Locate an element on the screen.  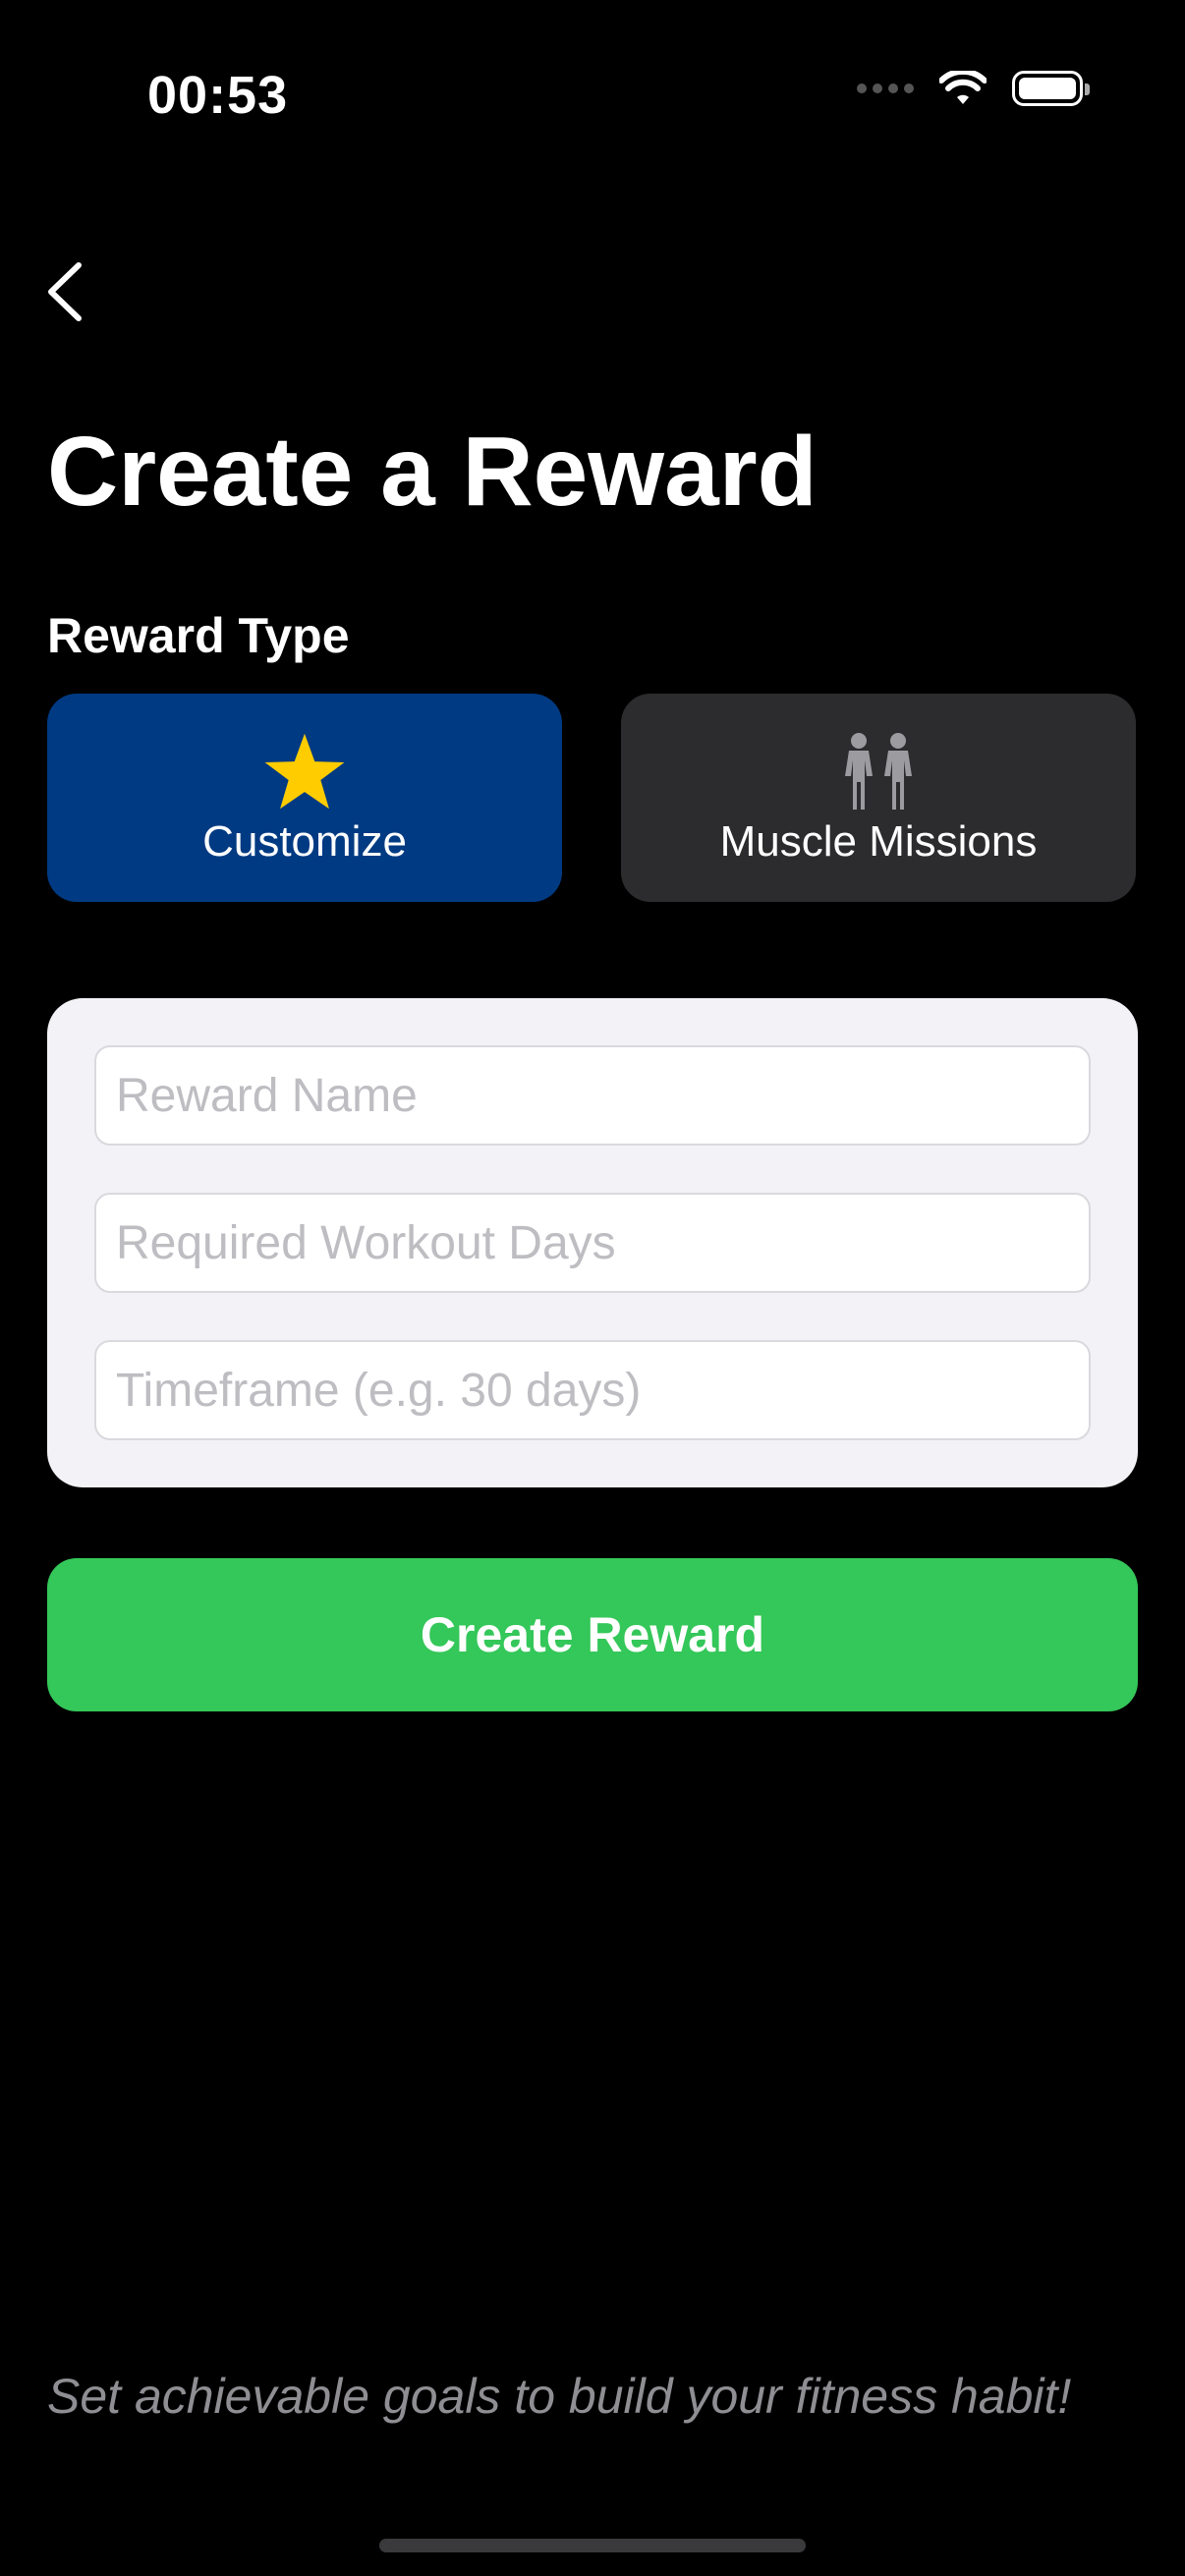
required-workout-days-input is located at coordinates (592, 1243).